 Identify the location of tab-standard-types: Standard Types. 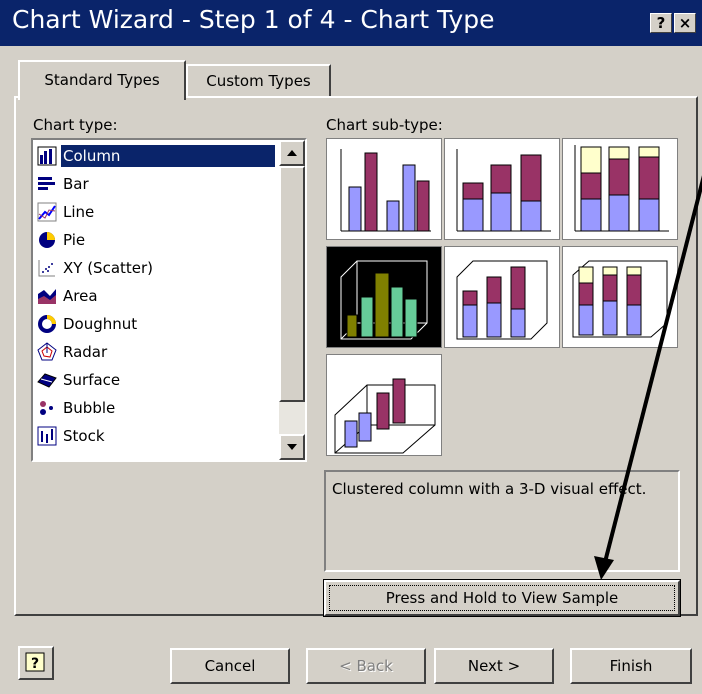
(102, 80).